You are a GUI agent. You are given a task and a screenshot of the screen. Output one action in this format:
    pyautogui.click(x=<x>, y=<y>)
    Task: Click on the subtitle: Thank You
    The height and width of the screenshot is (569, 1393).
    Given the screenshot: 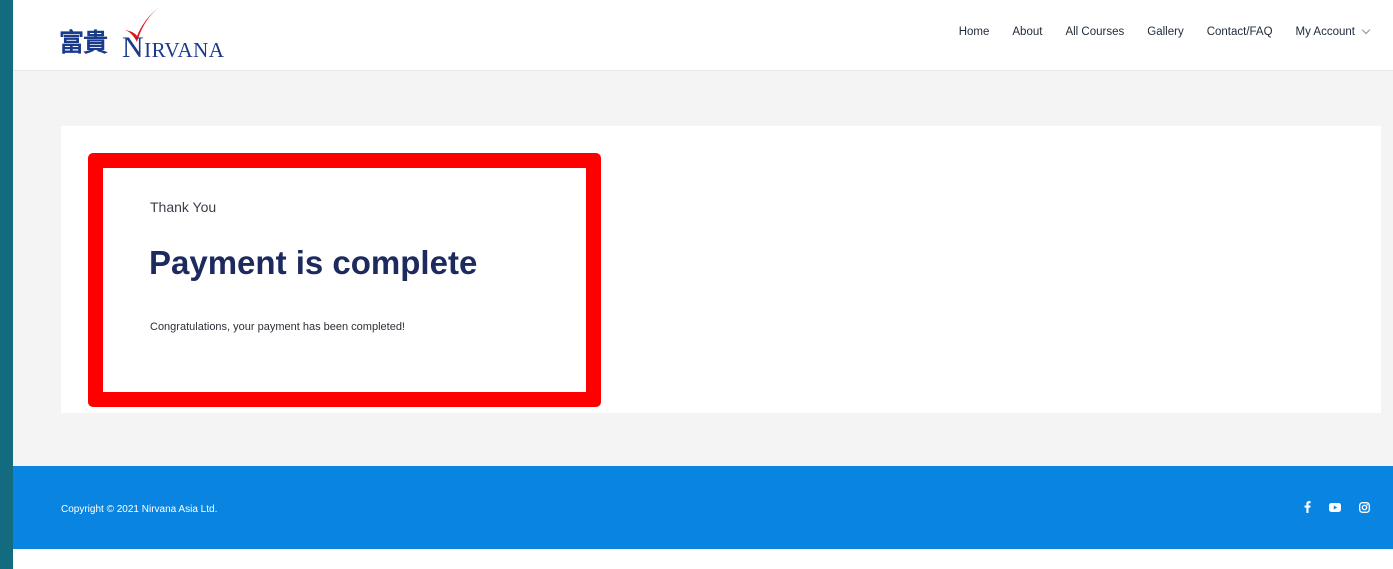 What is the action you would take?
    pyautogui.click(x=183, y=207)
    